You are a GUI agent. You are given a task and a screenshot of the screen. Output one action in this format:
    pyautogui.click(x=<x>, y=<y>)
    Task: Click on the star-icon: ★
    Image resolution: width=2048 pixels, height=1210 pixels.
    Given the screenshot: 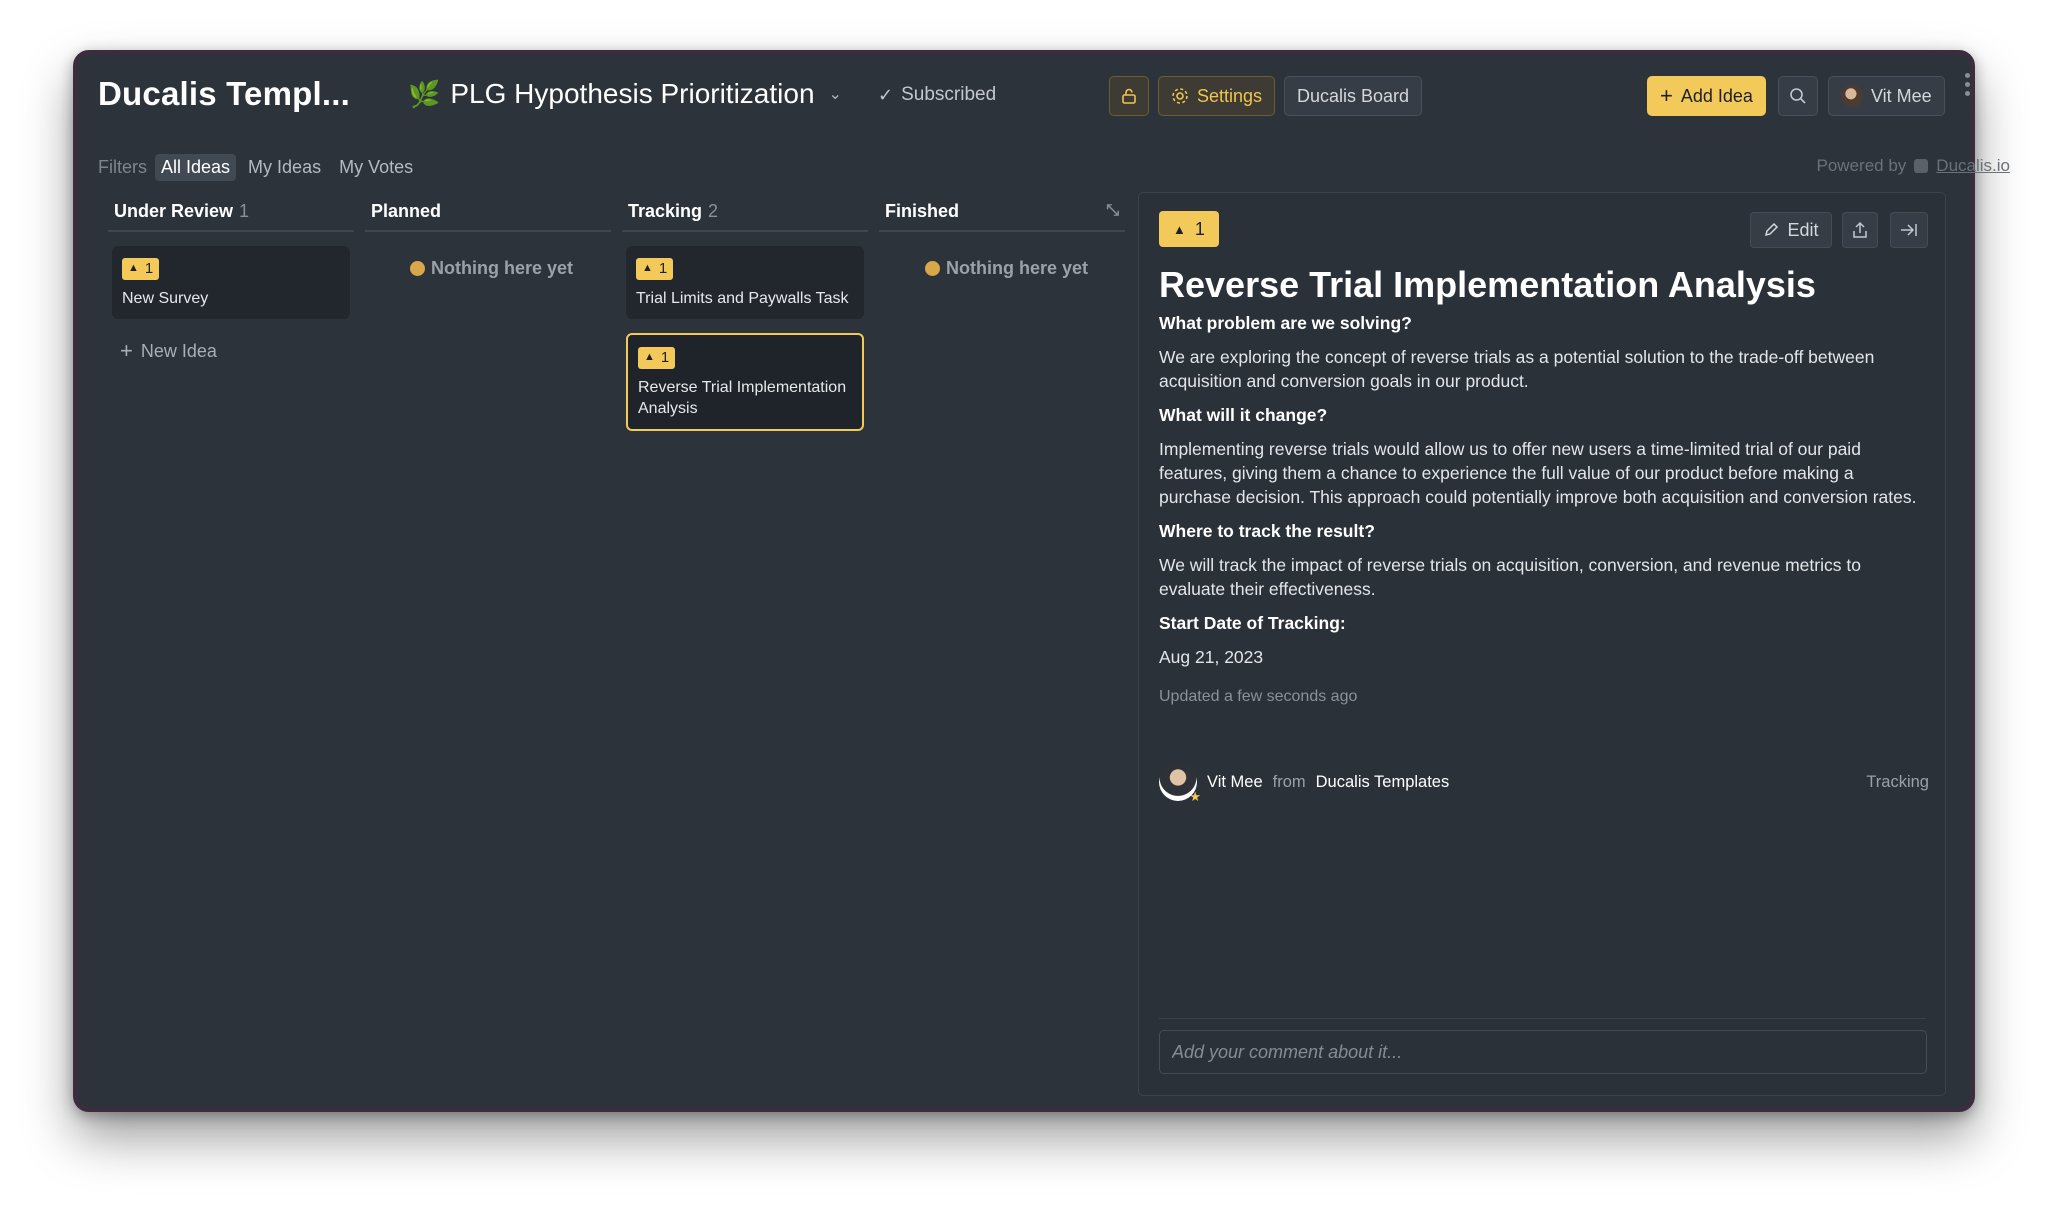 What is the action you would take?
    pyautogui.click(x=1195, y=796)
    